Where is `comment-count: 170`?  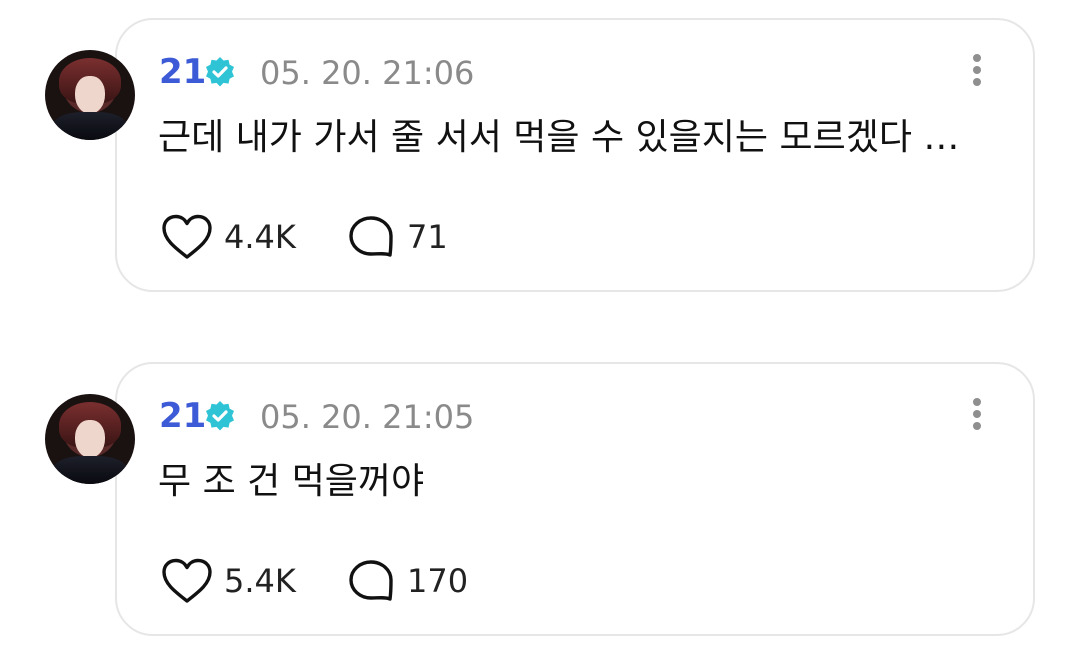
comment-count: 170 is located at coordinates (438, 581).